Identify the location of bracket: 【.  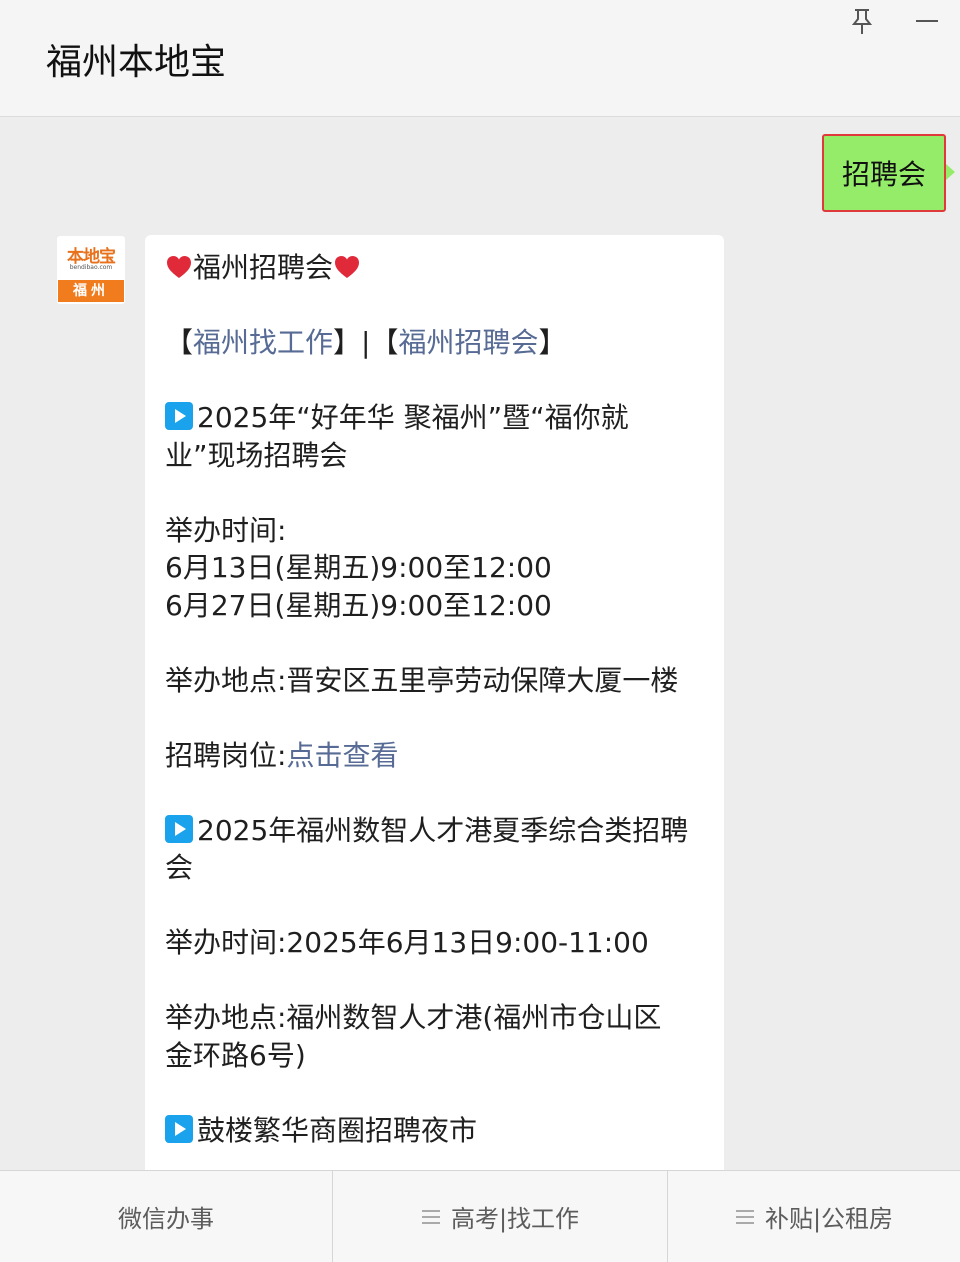
(179, 342).